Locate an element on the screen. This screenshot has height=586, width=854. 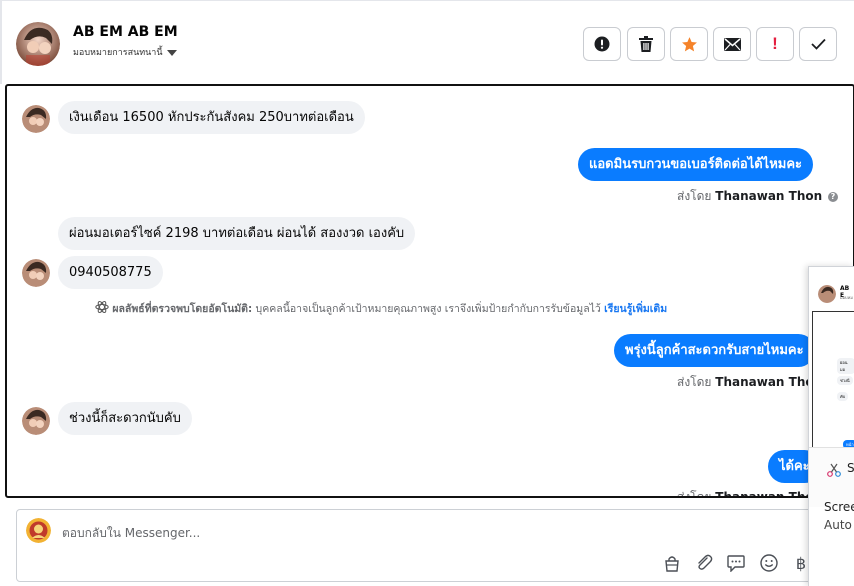
star-button is located at coordinates (689, 44).